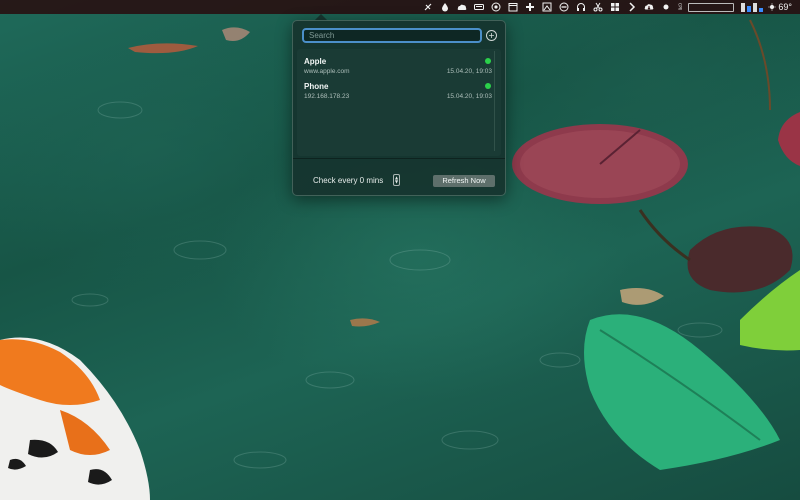 This screenshot has height=500, width=800. I want to click on host-address: www.apple.com, so click(327, 71).